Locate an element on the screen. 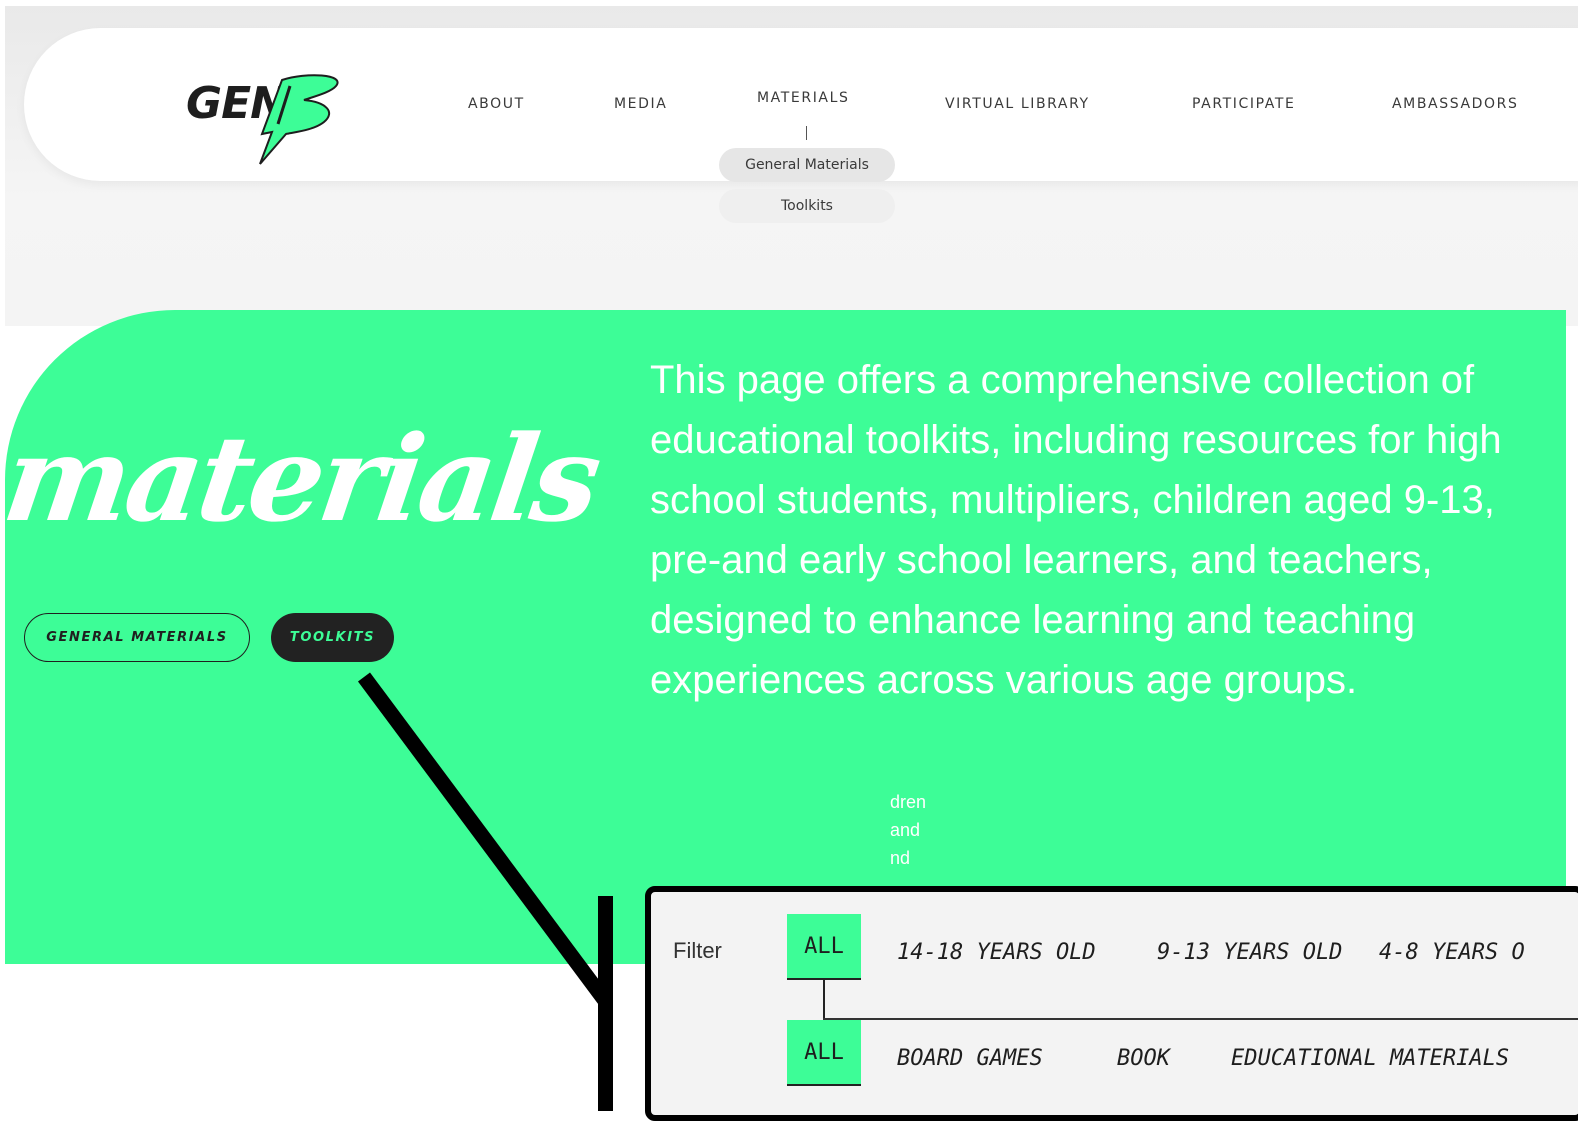 The image size is (1578, 1127). type-filter-option: BOOK is located at coordinates (1143, 1058).